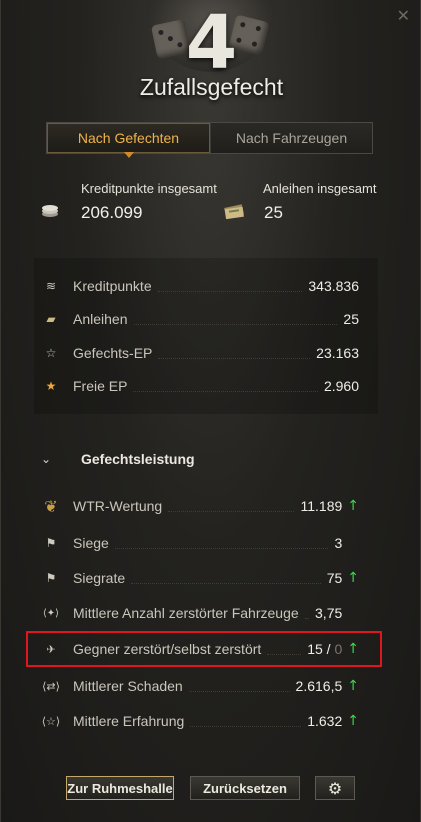  I want to click on chevron-down-icon: ⌄, so click(46, 459).